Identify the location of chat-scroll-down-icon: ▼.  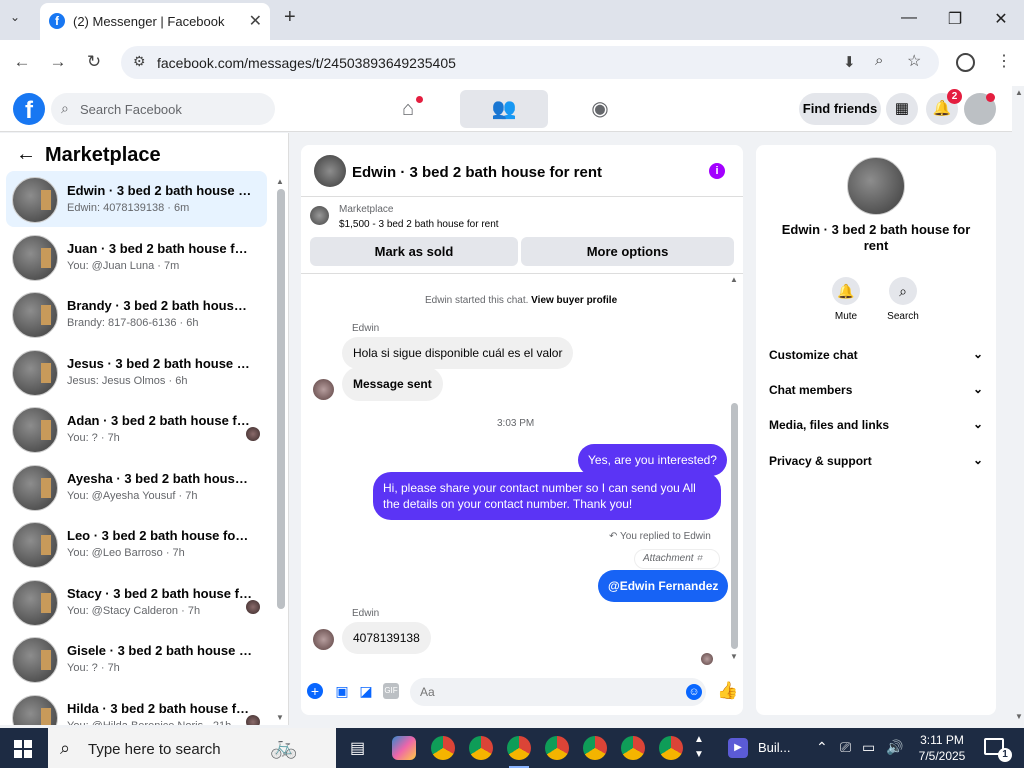
(734, 656).